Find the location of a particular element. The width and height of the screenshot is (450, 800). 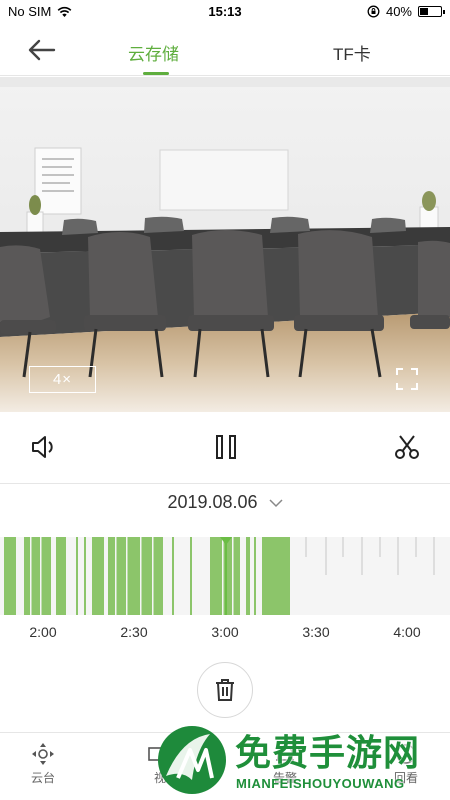

chevron-down-icon is located at coordinates (276, 503).